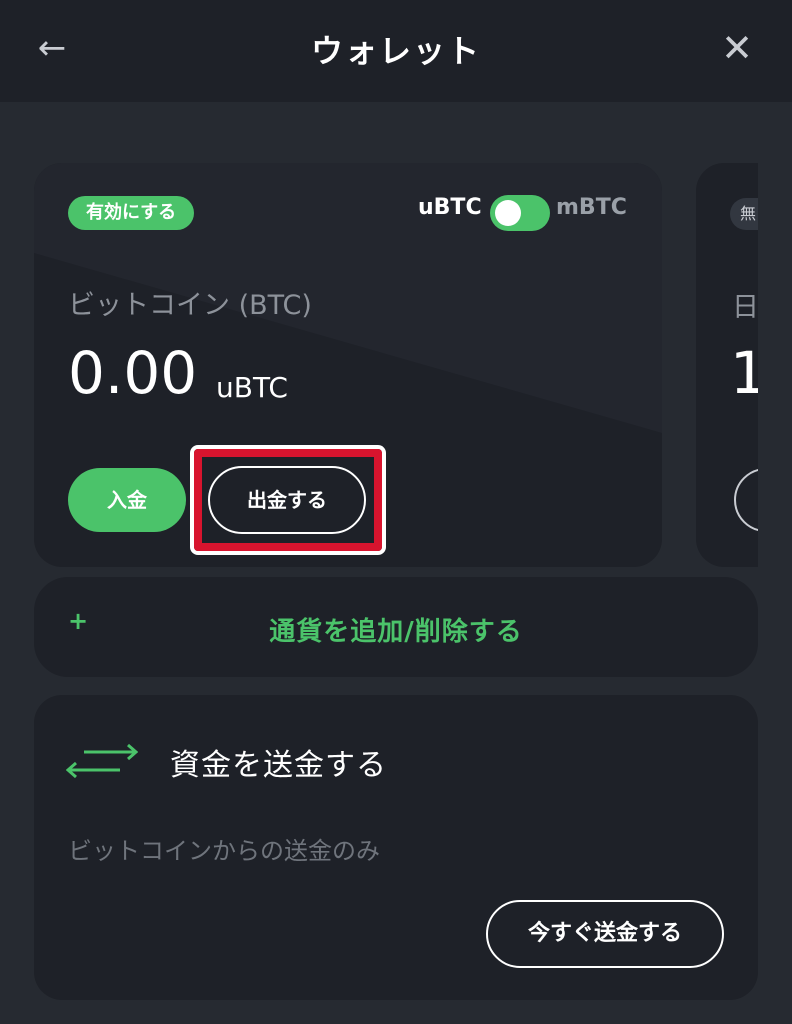  Describe the element at coordinates (727, 365) in the screenshot. I see `next-wallet-card: 無 日 1` at that location.